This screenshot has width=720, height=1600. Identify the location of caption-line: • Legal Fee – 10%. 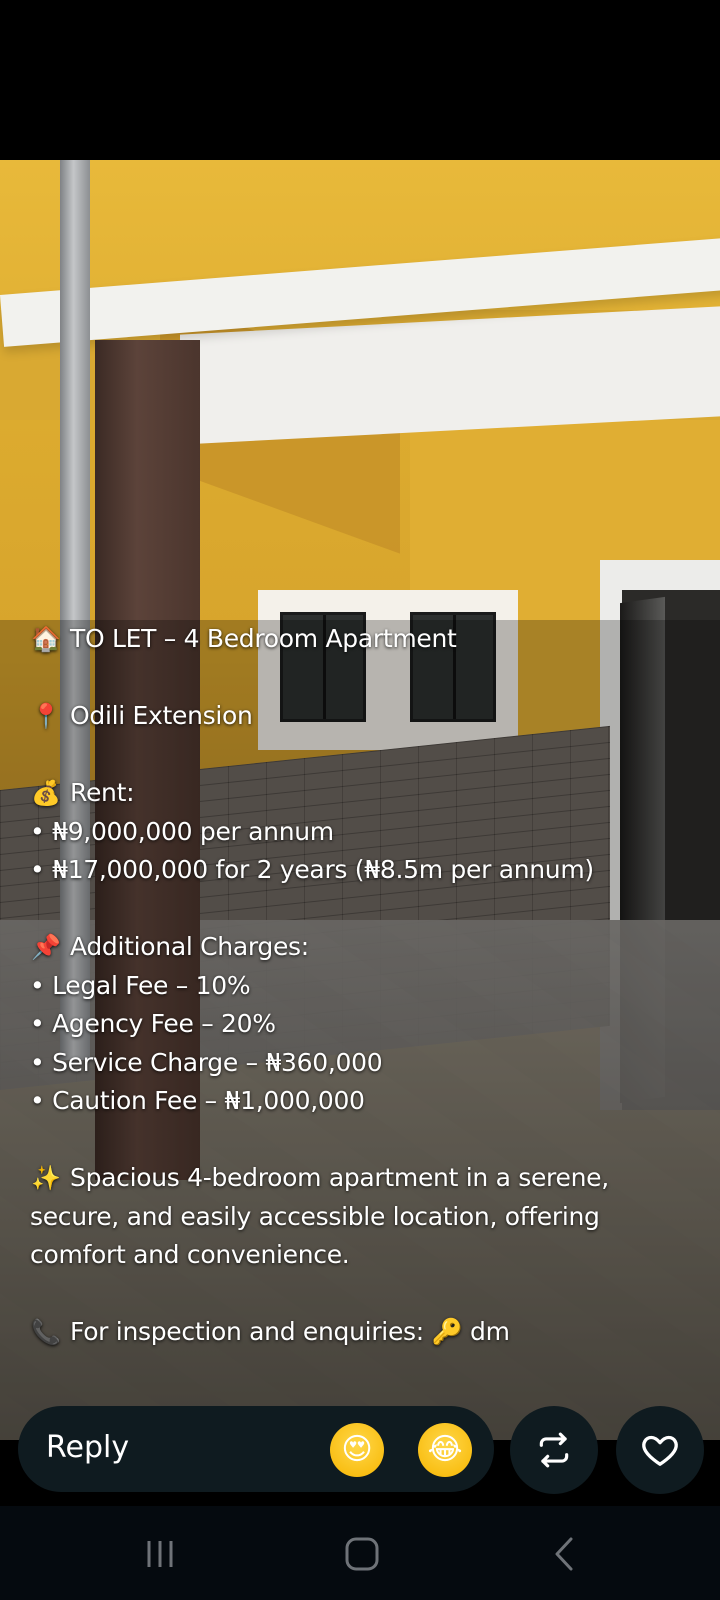
(365, 986).